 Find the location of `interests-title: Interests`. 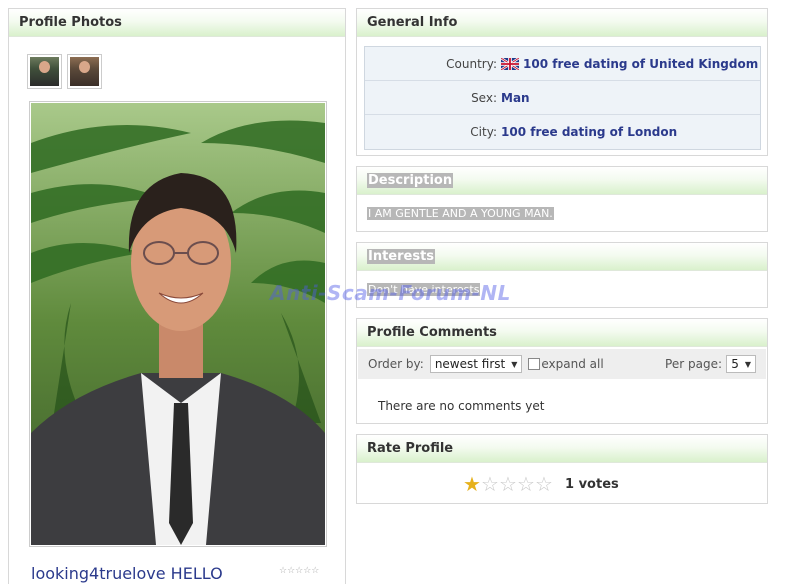

interests-title: Interests is located at coordinates (562, 257).